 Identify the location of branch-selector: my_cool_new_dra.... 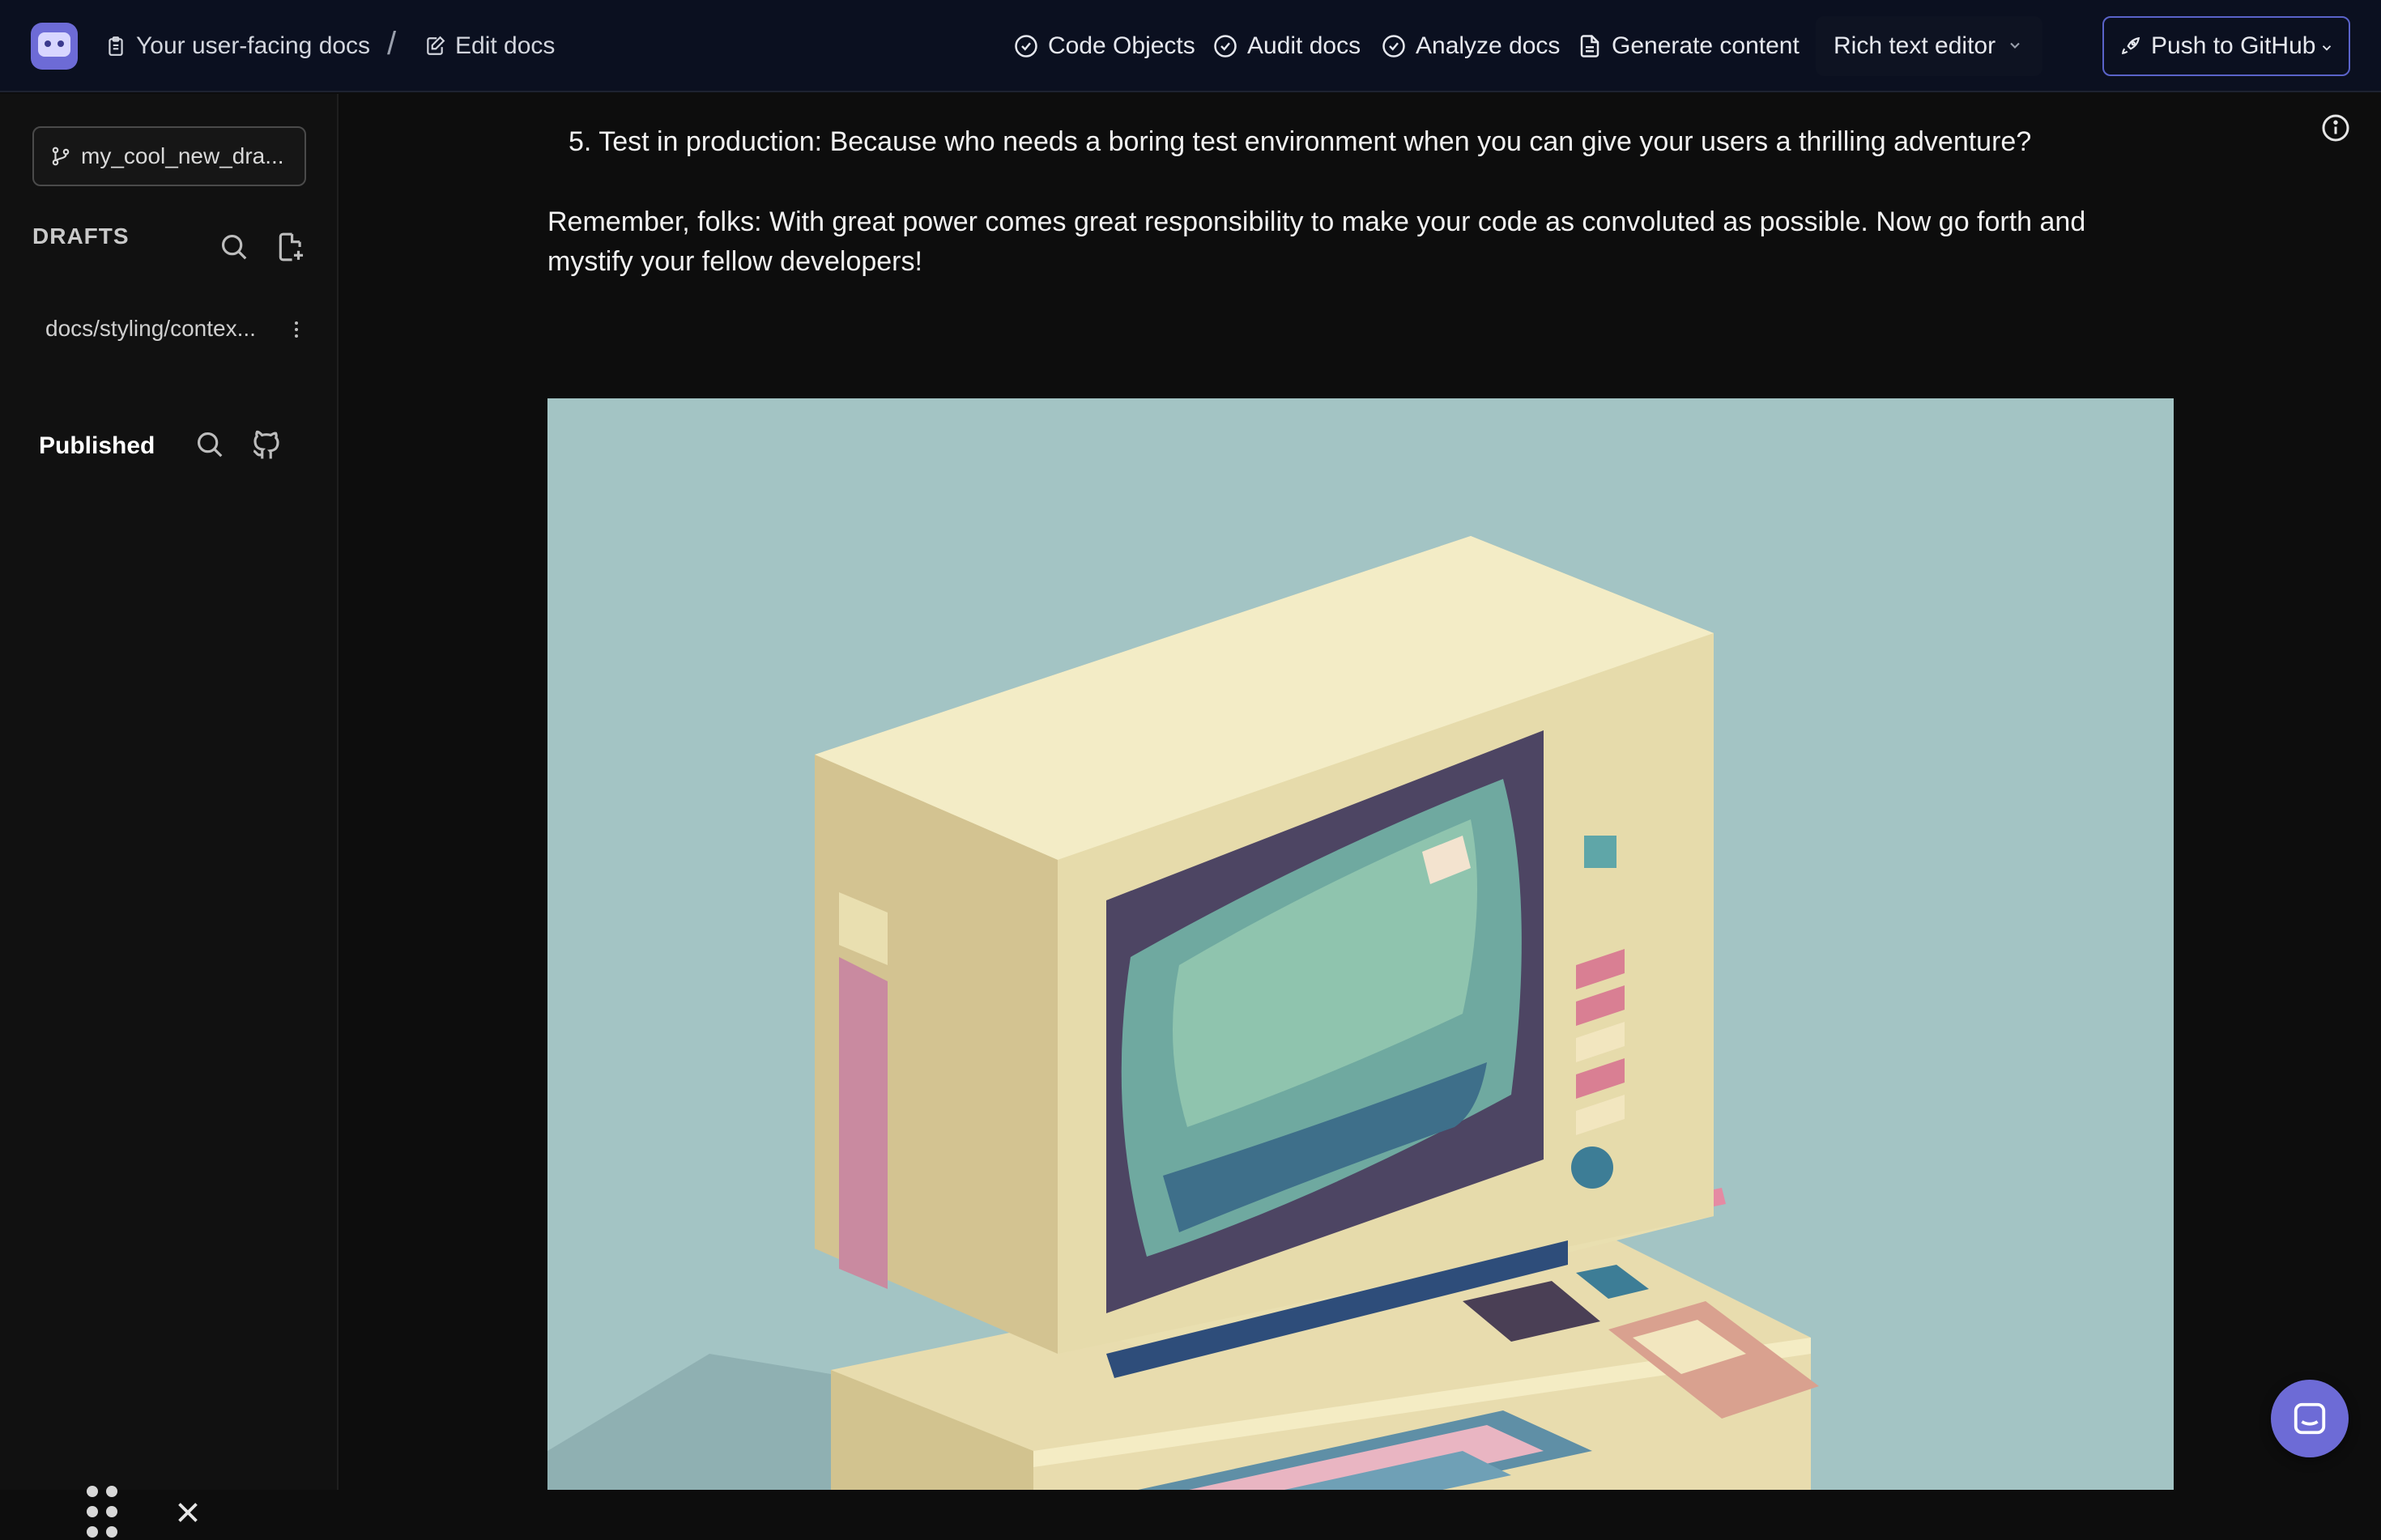
(169, 156).